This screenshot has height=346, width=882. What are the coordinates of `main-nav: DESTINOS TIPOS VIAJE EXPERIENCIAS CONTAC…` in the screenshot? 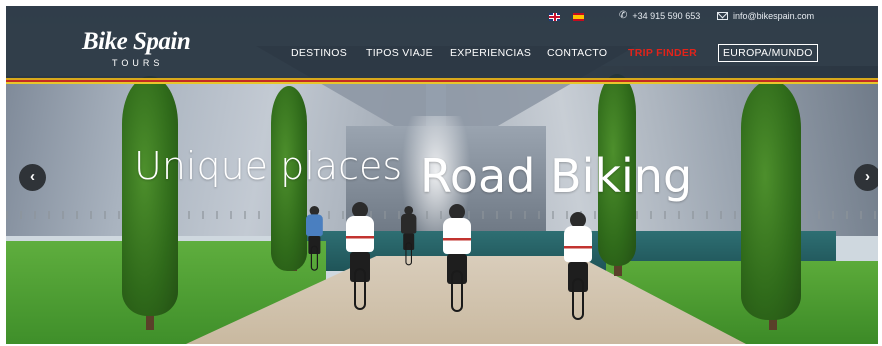 It's located at (442, 53).